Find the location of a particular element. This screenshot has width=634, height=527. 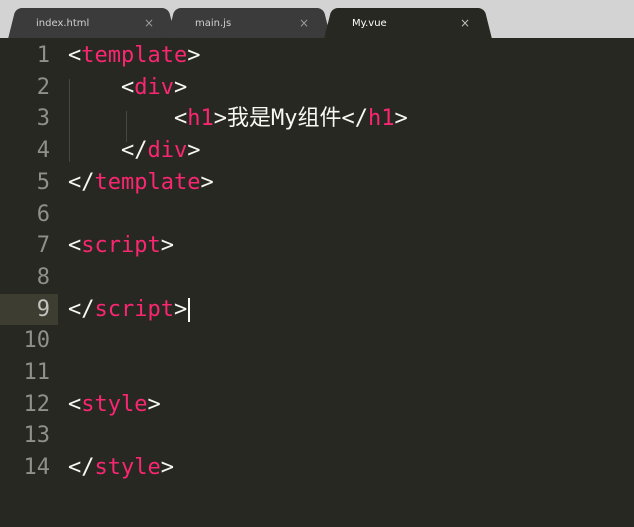

code-line: 14 </style> is located at coordinates (317, 467).